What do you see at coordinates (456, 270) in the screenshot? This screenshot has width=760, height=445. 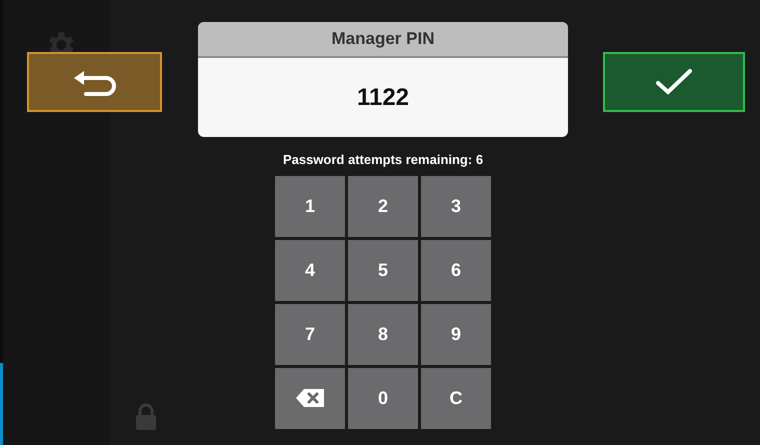 I see `keypad-key: 6` at bounding box center [456, 270].